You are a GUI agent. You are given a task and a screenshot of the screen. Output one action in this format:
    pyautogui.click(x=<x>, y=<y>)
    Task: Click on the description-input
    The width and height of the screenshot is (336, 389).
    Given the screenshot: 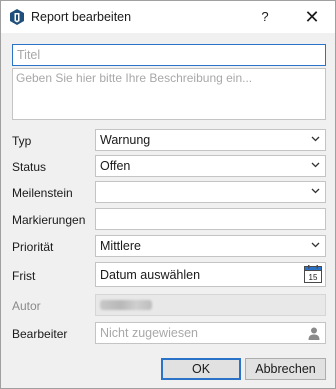 What is the action you would take?
    pyautogui.click(x=169, y=94)
    